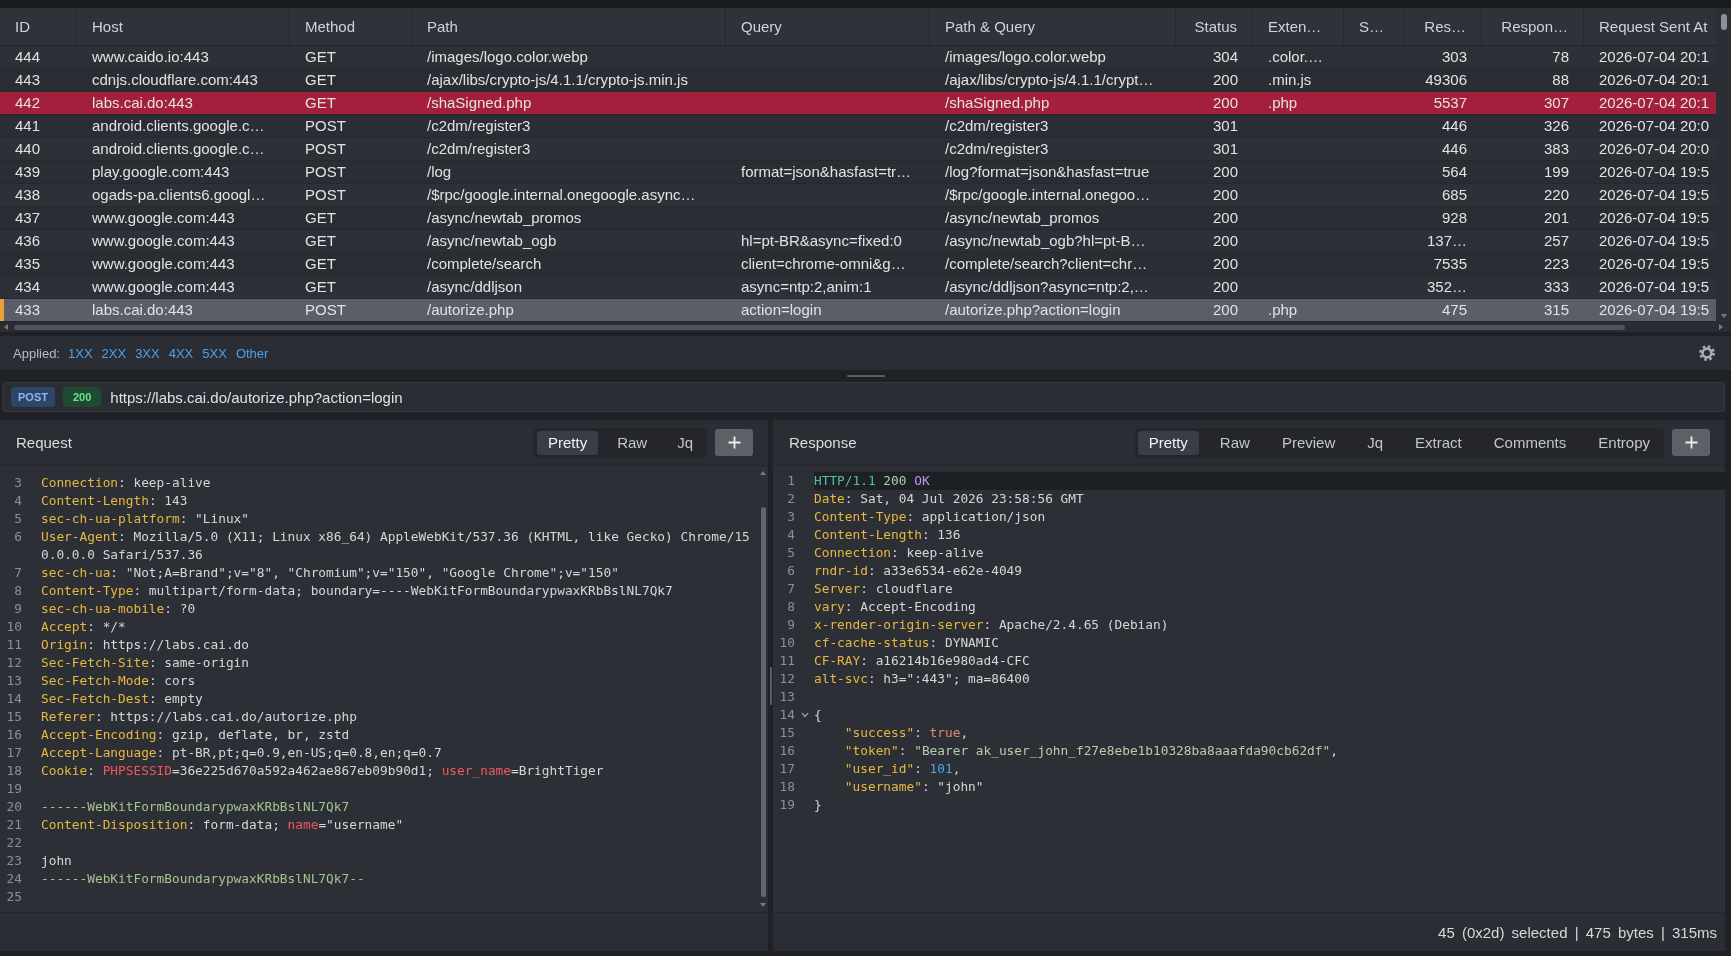 The width and height of the screenshot is (1731, 956). I want to click on filter-link: 2XX, so click(114, 353).